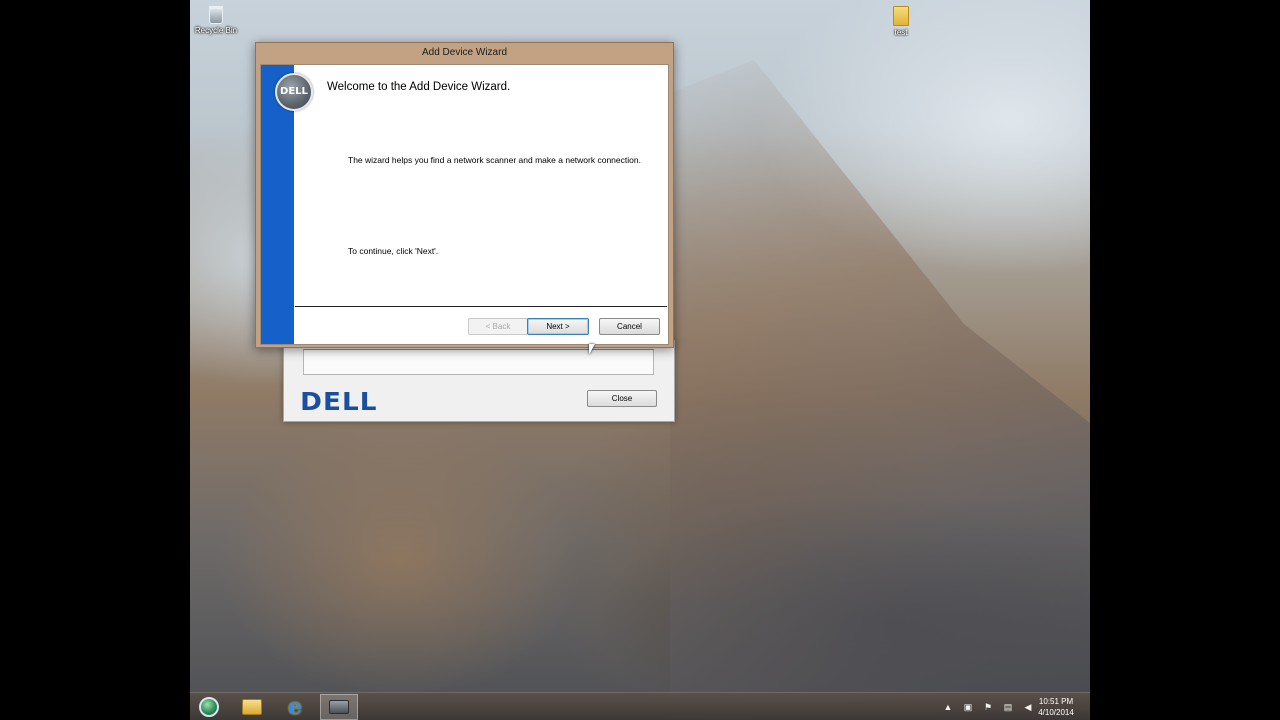  Describe the element at coordinates (948, 707) in the screenshot. I see `show-hidden-icon: ▲` at that location.